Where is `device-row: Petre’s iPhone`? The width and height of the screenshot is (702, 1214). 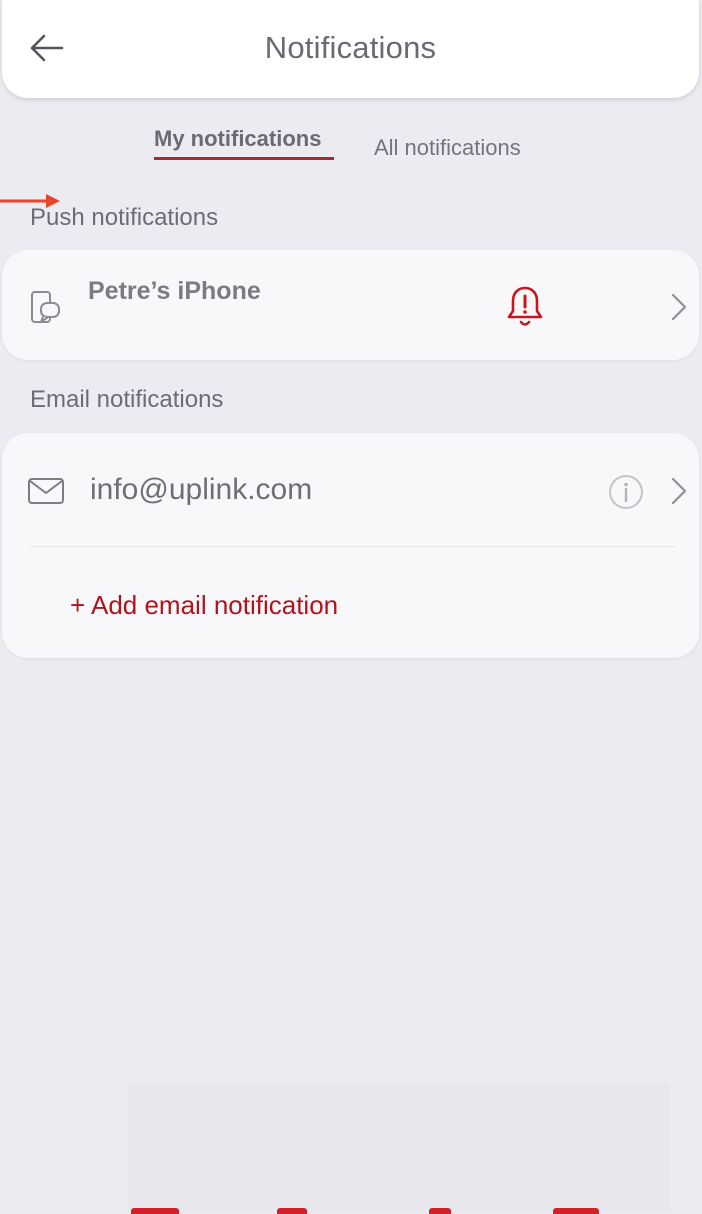
device-row: Petre’s iPhone is located at coordinates (350, 305).